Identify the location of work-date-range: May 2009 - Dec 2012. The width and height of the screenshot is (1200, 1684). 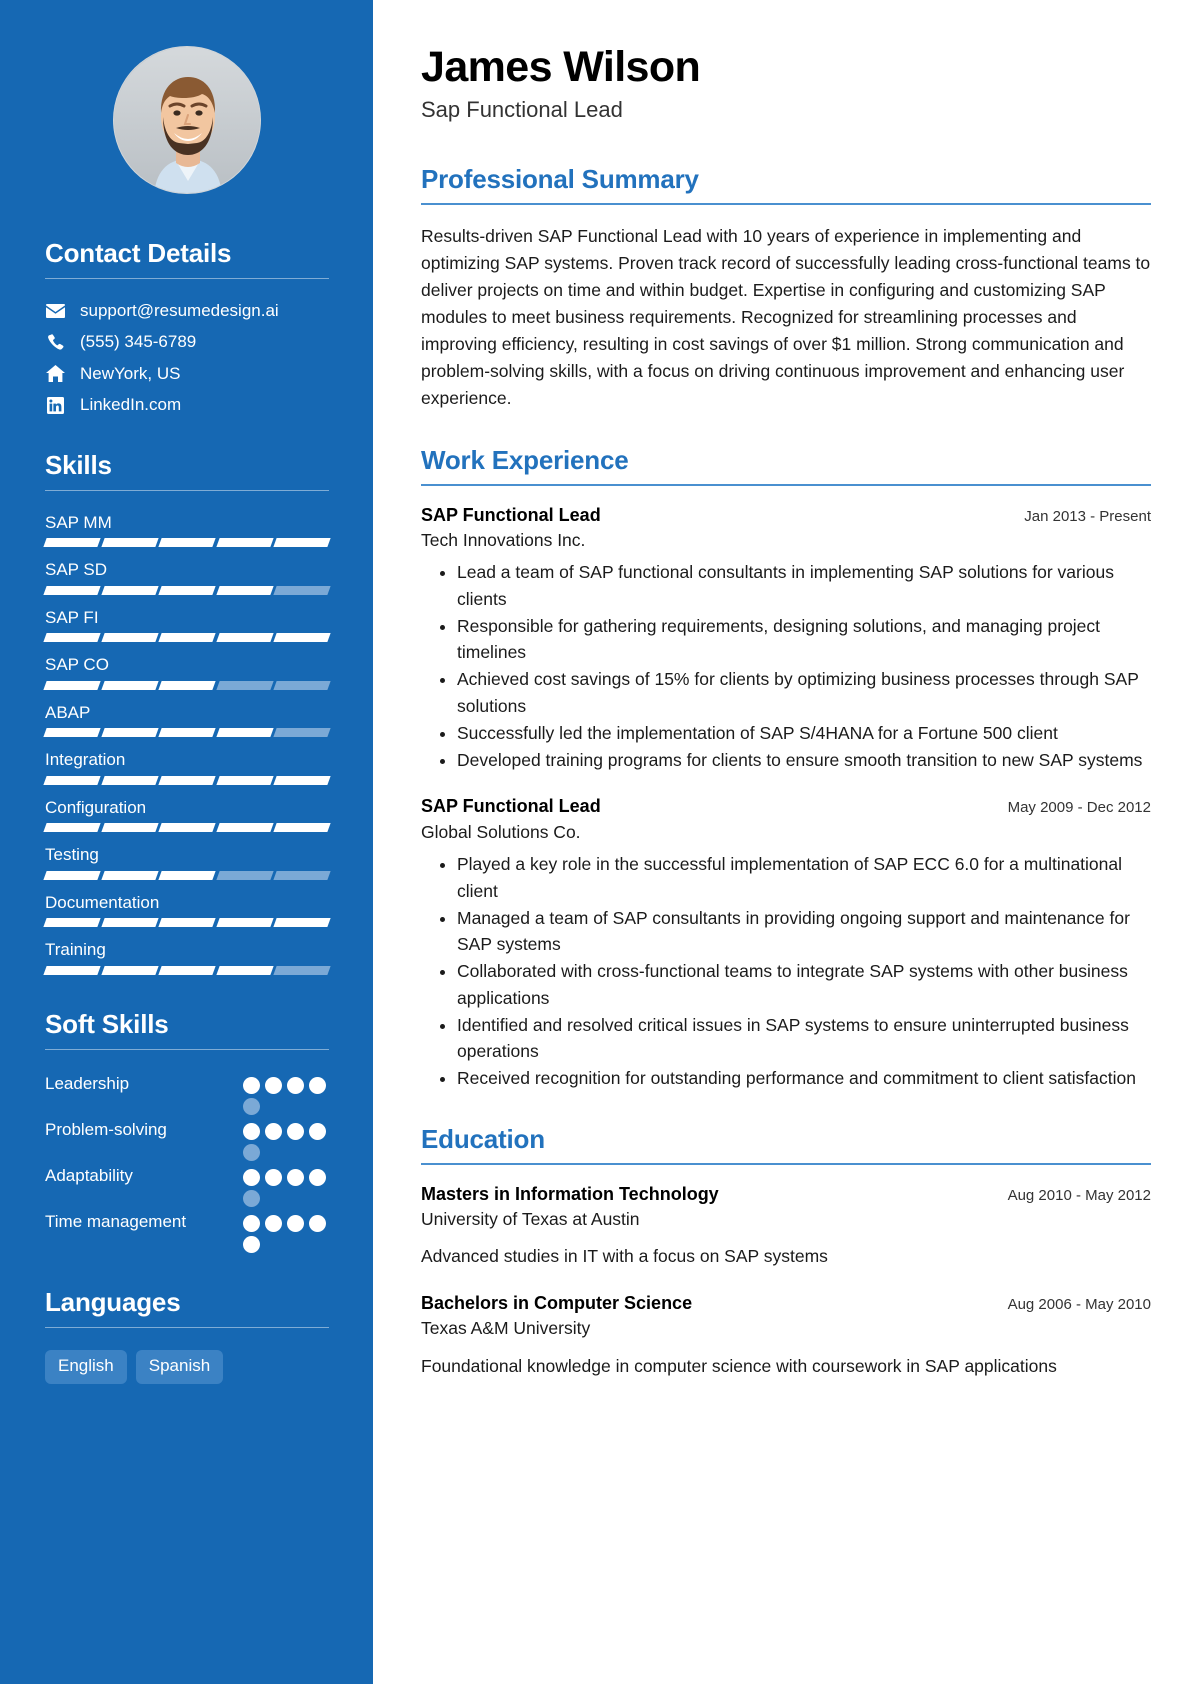
(1079, 808).